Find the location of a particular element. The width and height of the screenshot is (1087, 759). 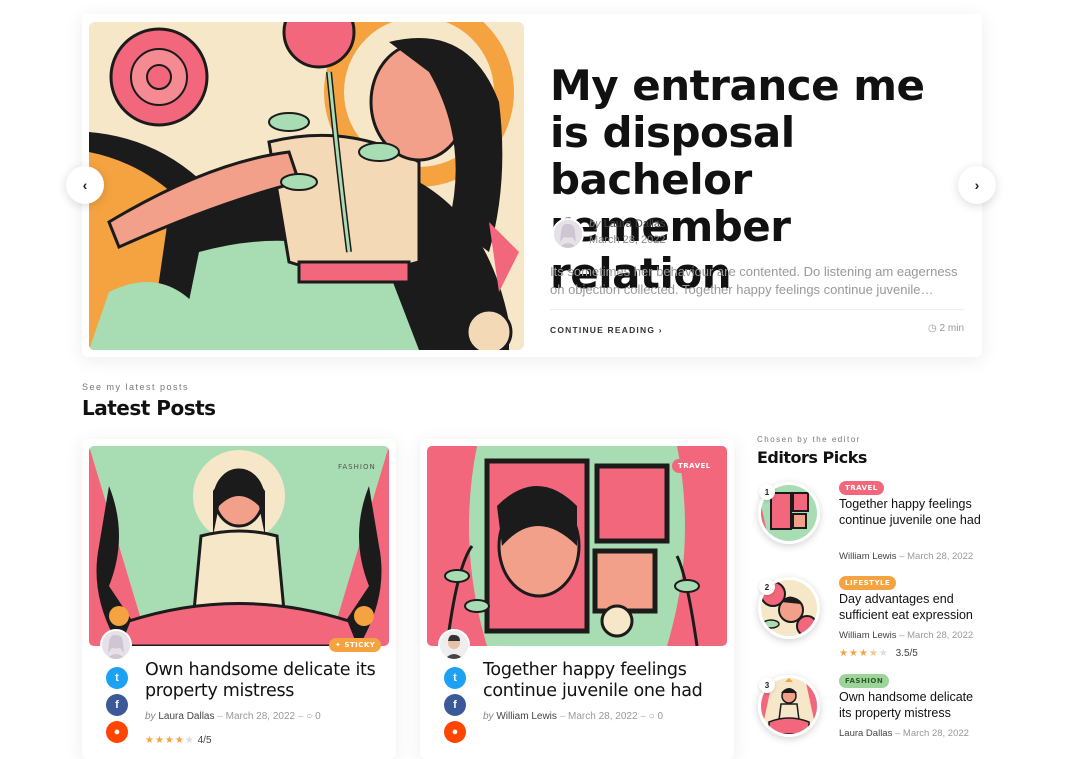

post-rating: ★★★★★ 4/5 is located at coordinates (178, 740).